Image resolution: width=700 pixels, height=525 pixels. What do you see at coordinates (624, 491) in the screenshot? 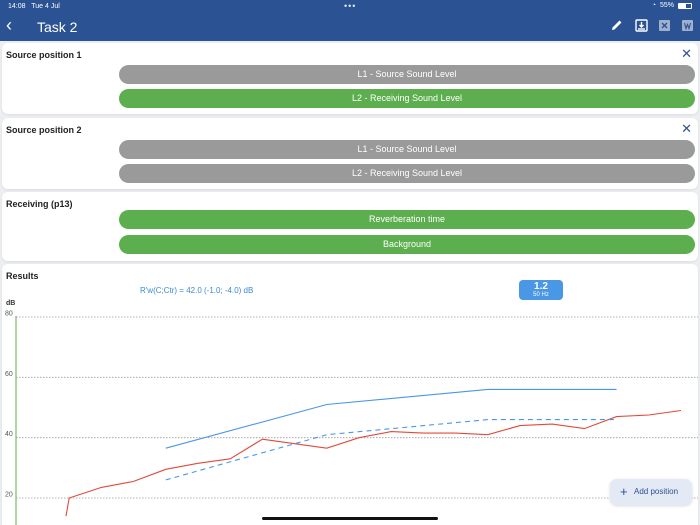
I see `plus-icon: +` at bounding box center [624, 491].